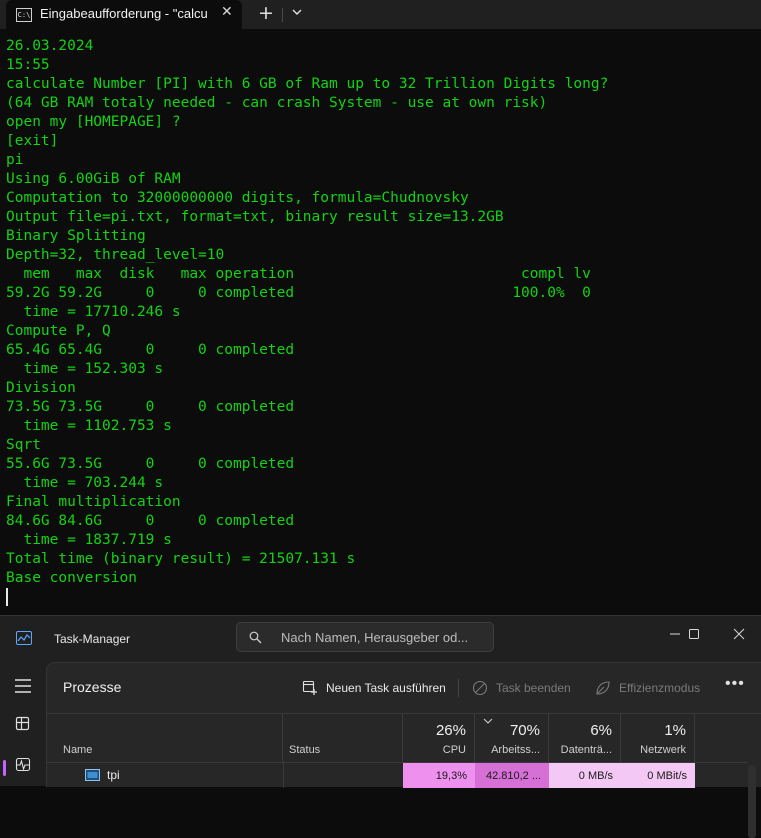  Describe the element at coordinates (92, 775) in the screenshot. I see `app-window-icon` at that location.